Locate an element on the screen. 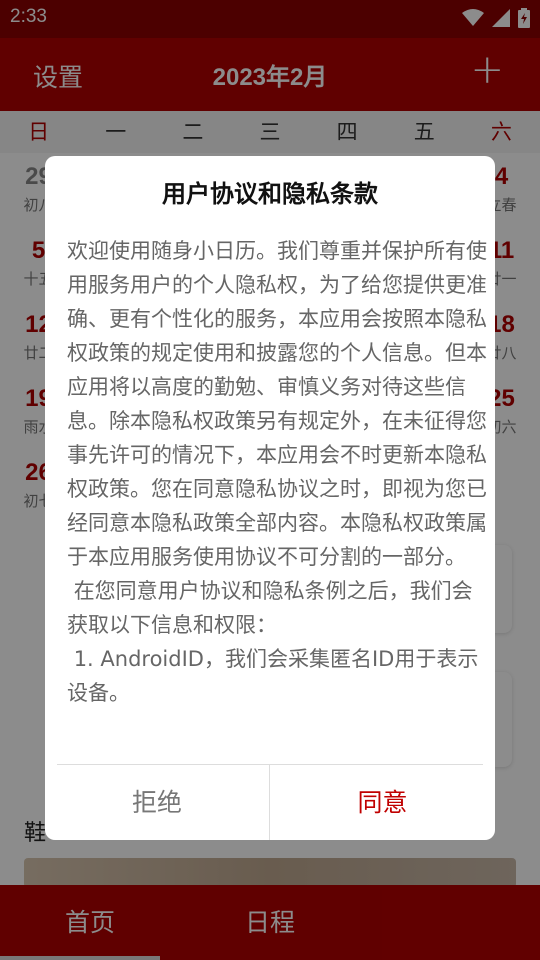 Image resolution: width=540 pixels, height=960 pixels. dialog-title: 用户协议和隐私条款 is located at coordinates (270, 194).